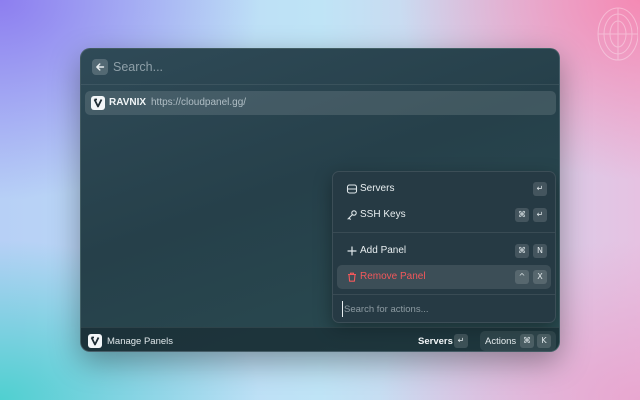  What do you see at coordinates (352, 215) in the screenshot?
I see `key-icon` at bounding box center [352, 215].